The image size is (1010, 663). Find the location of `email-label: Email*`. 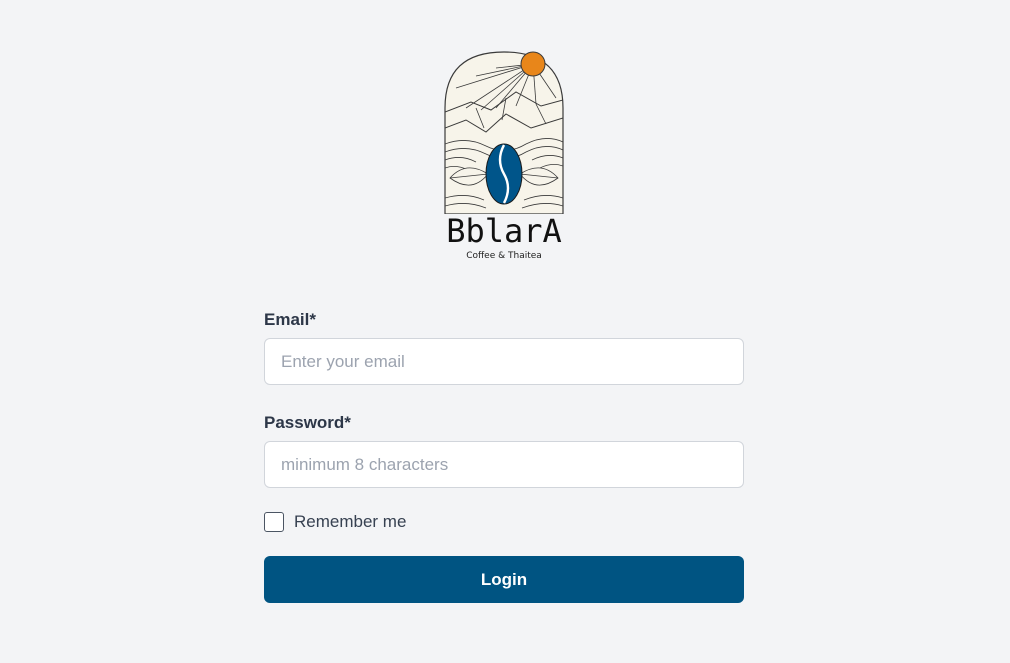

email-label: Email* is located at coordinates (290, 319).